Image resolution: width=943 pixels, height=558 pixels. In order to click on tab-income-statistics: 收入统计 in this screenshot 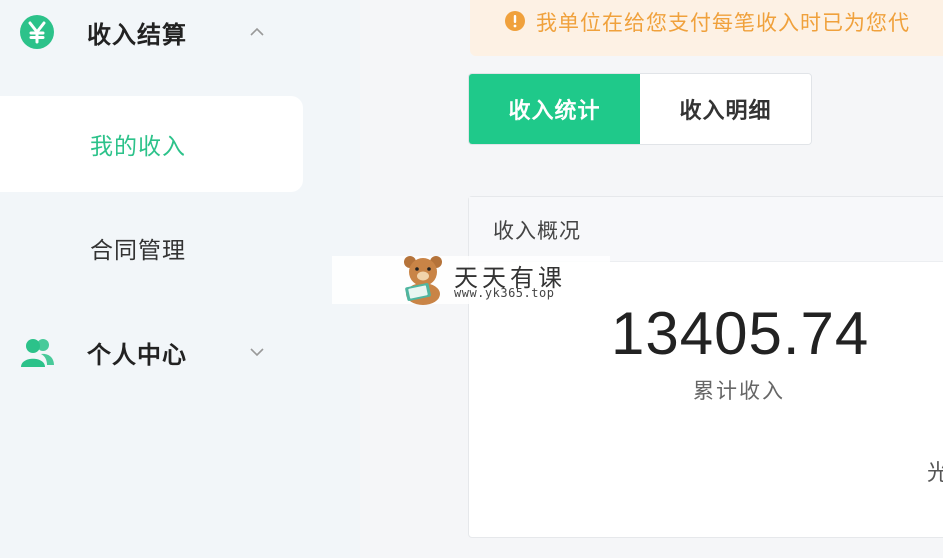, I will do `click(554, 109)`.